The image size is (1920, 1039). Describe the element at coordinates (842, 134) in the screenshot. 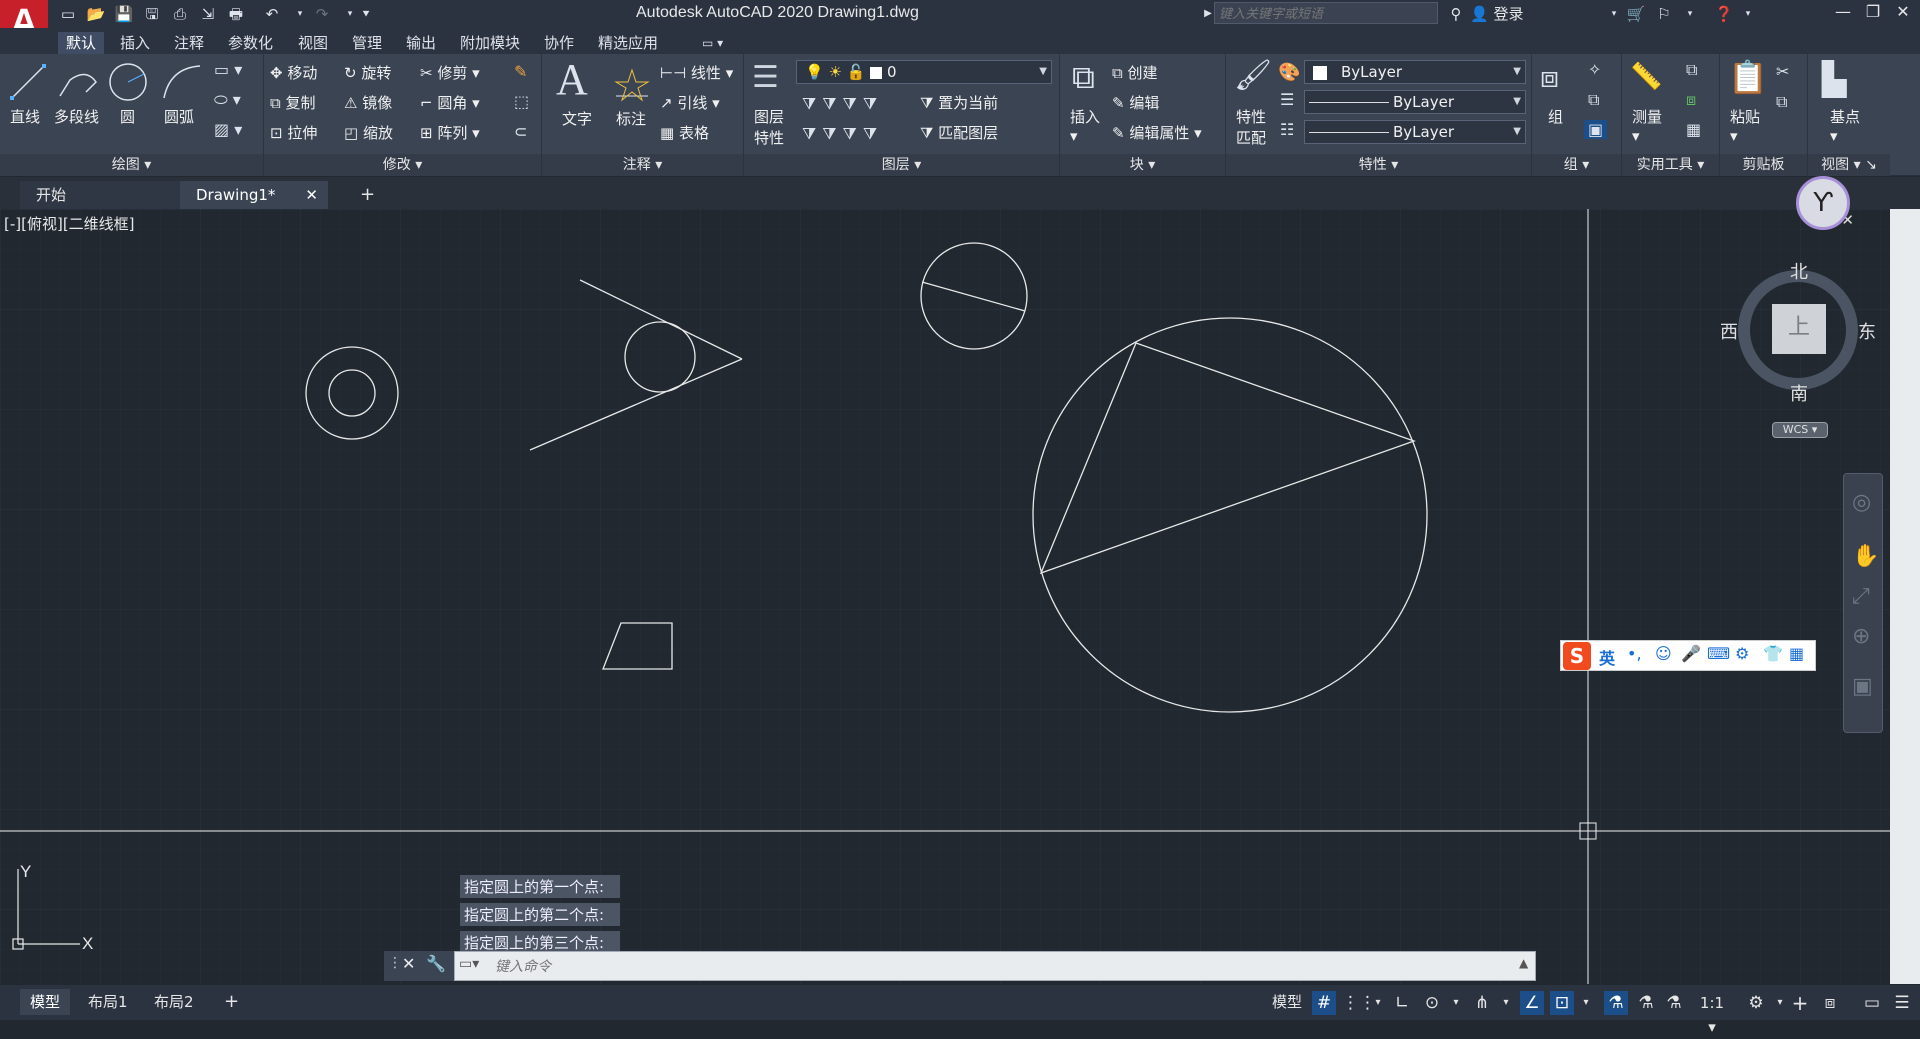

I see `layer-tools-row2-icon: ⧩⧩⧩⧩` at that location.